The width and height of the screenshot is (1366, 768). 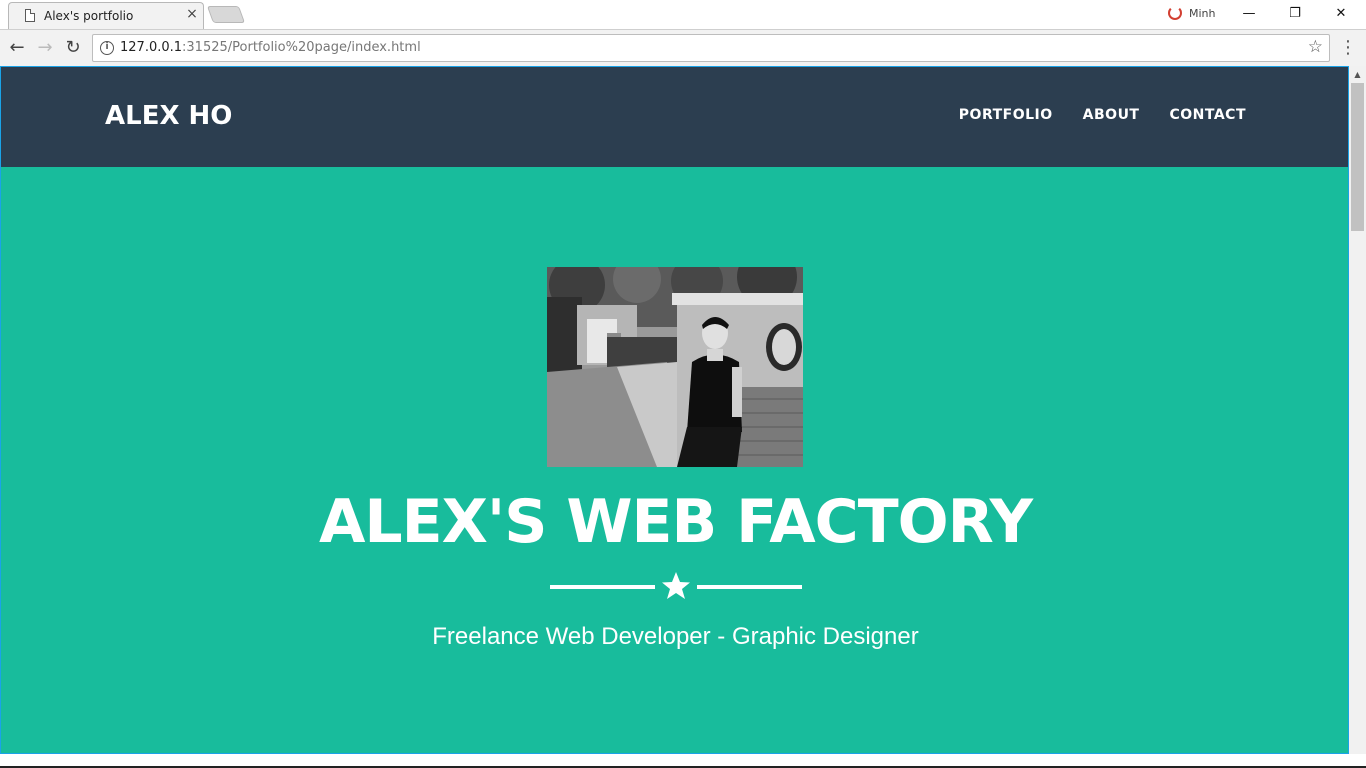 What do you see at coordinates (1315, 47) in the screenshot?
I see `bookmark-star-icon: ☆` at bounding box center [1315, 47].